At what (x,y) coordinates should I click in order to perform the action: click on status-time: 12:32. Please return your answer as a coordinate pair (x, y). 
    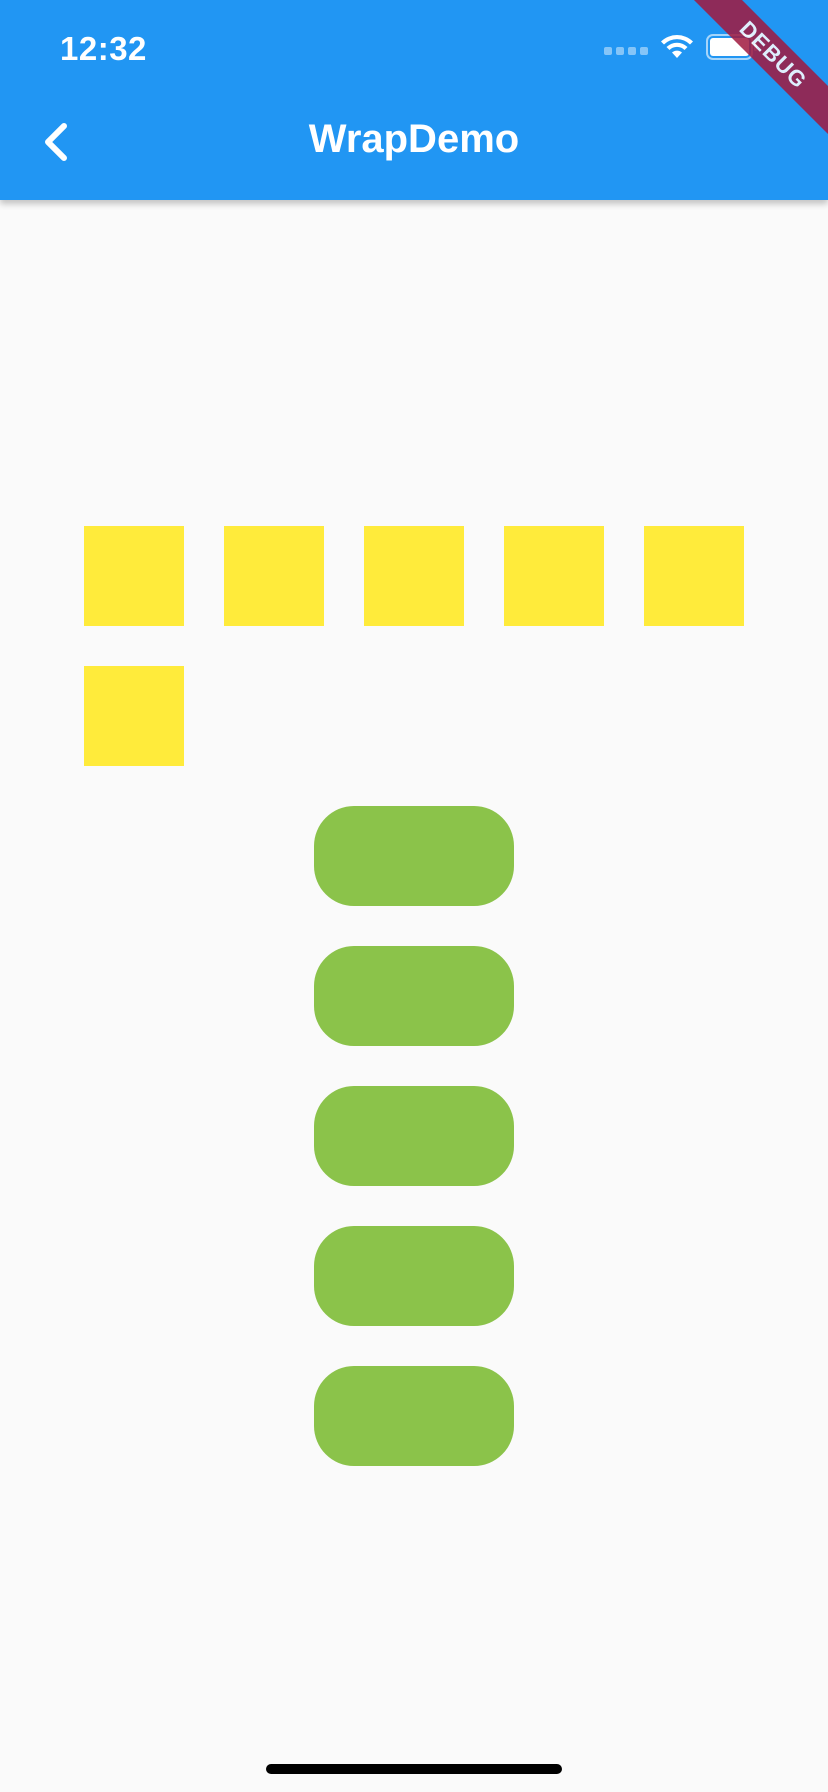
    Looking at the image, I should click on (103, 48).